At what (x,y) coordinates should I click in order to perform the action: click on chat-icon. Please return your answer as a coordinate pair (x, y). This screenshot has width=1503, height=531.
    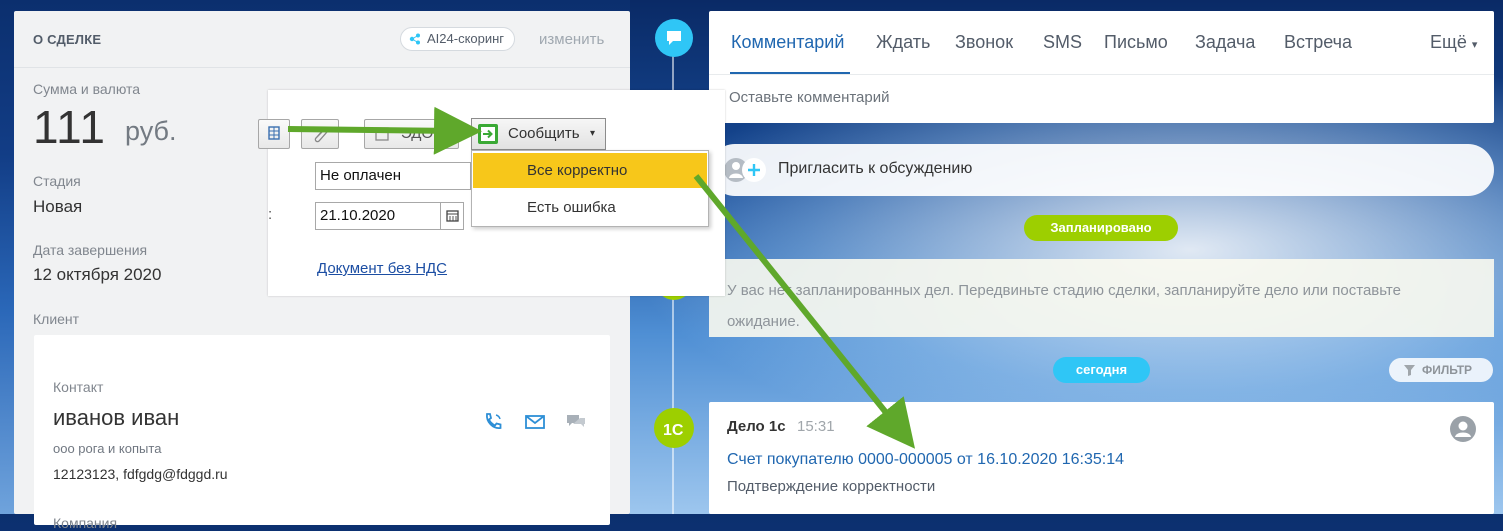
    Looking at the image, I should click on (576, 422).